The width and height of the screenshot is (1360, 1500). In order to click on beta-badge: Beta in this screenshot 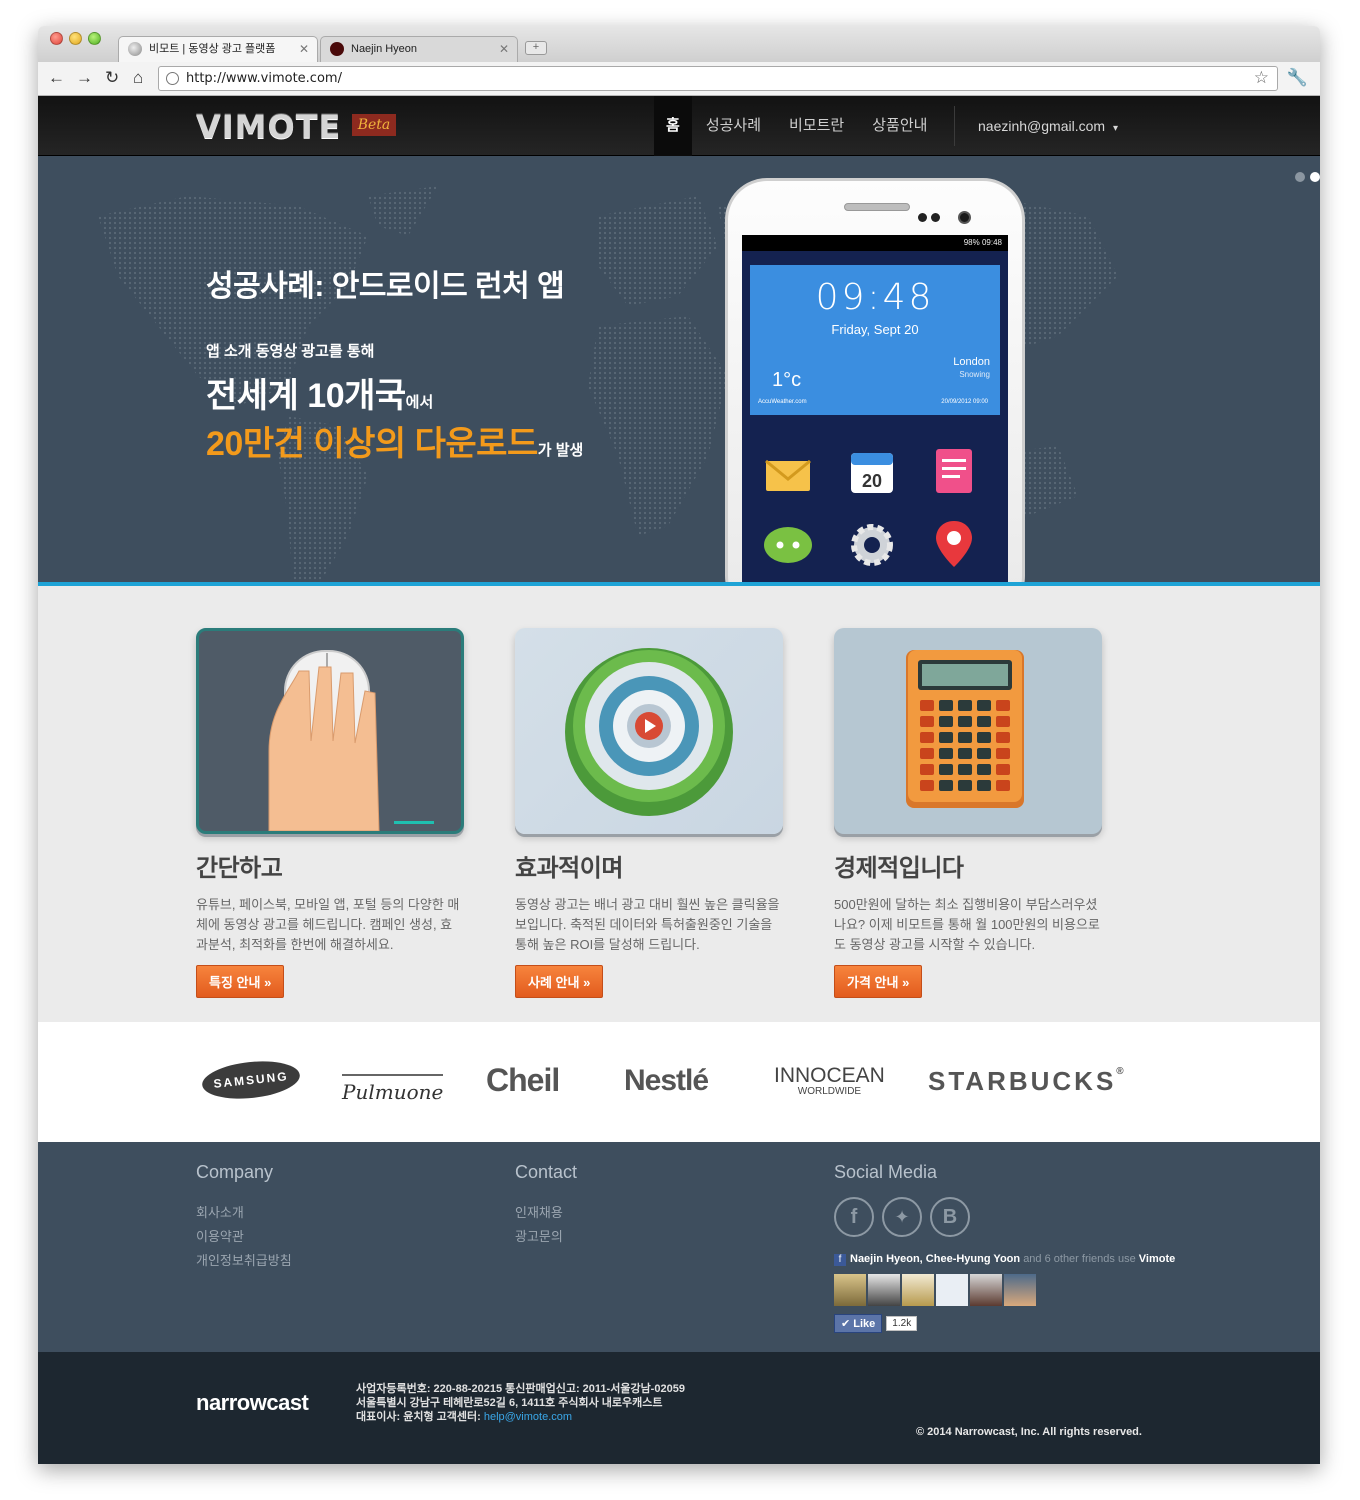, I will do `click(374, 125)`.